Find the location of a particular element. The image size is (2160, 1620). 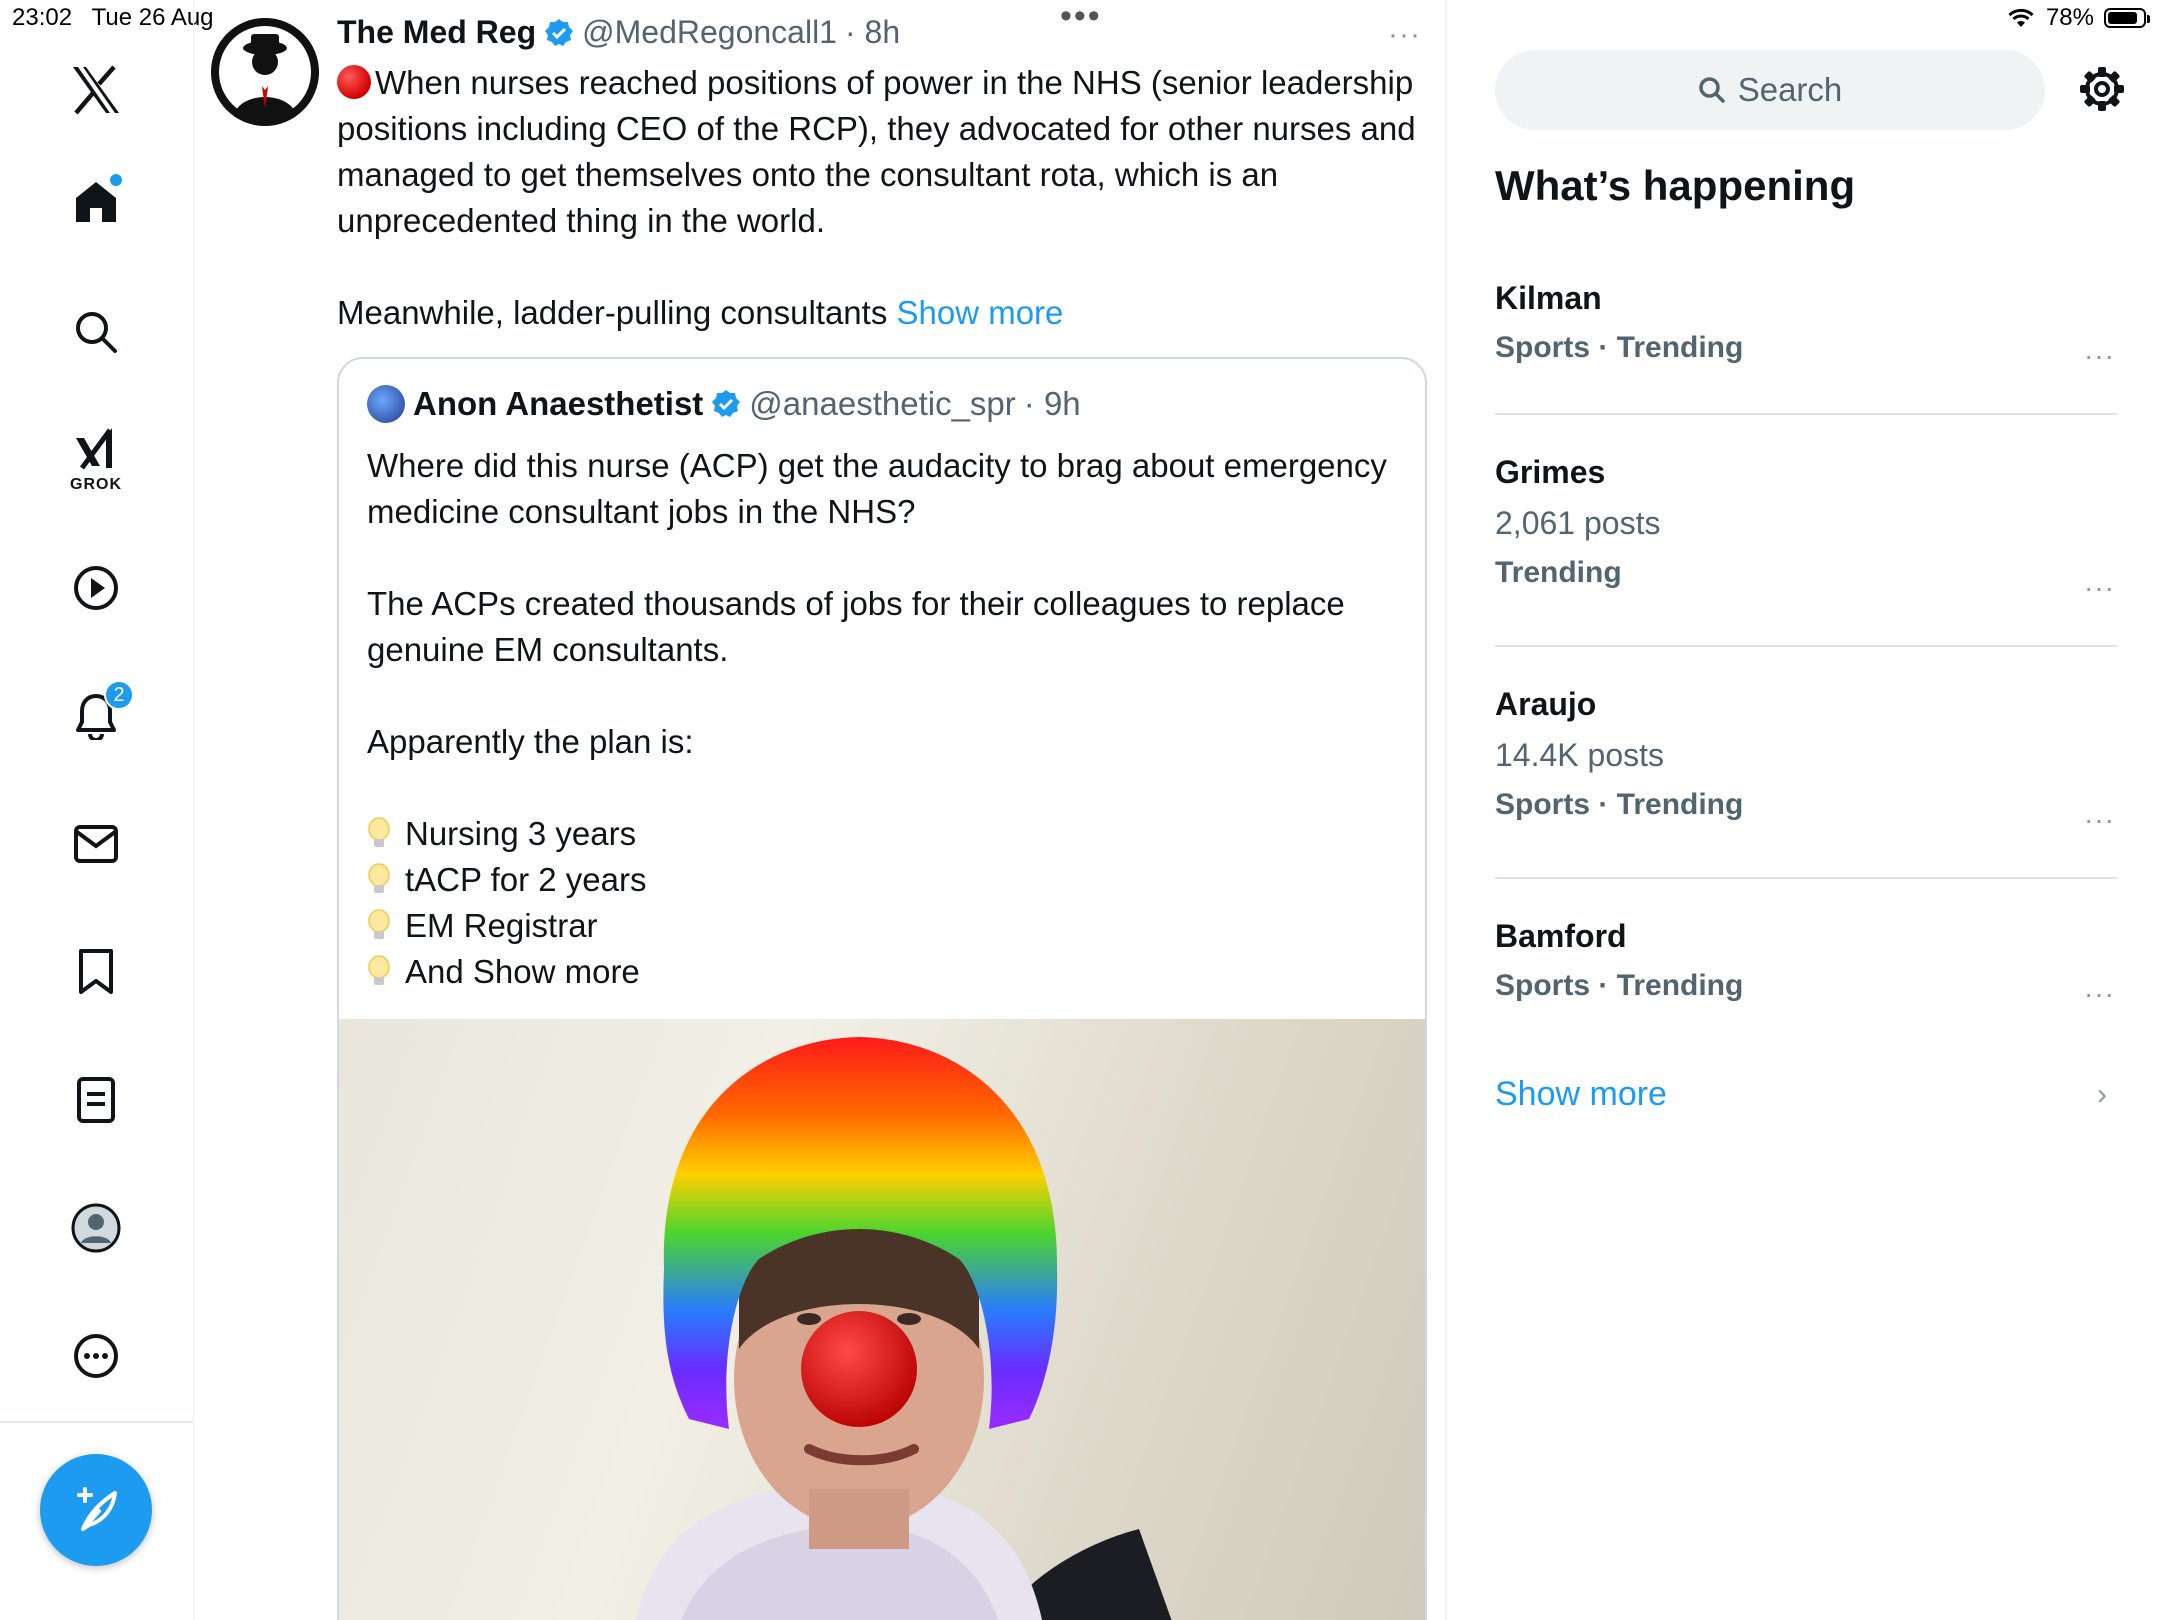

nav-profile is located at coordinates (96, 1228).